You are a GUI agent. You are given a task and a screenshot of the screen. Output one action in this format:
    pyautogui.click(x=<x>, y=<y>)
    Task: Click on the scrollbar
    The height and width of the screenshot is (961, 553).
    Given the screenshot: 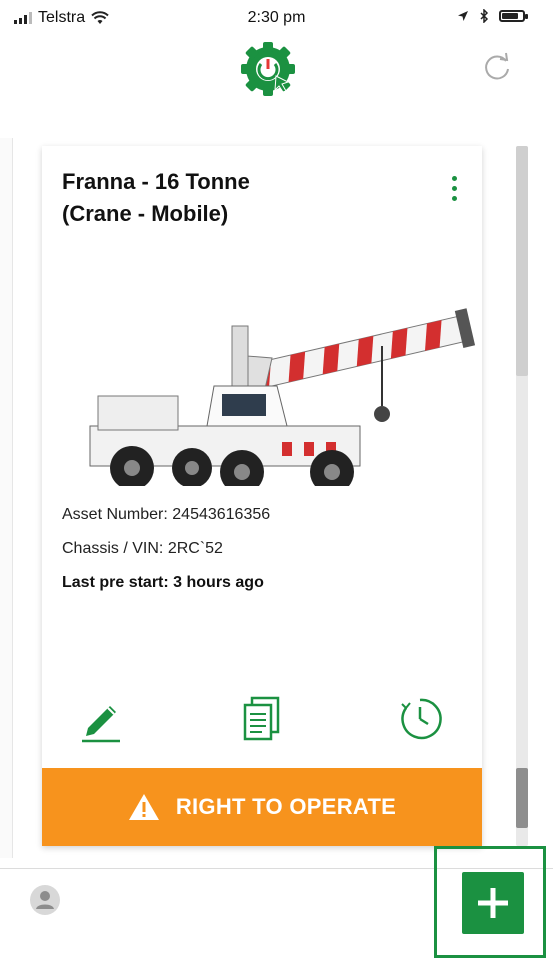 What is the action you would take?
    pyautogui.click(x=522, y=496)
    